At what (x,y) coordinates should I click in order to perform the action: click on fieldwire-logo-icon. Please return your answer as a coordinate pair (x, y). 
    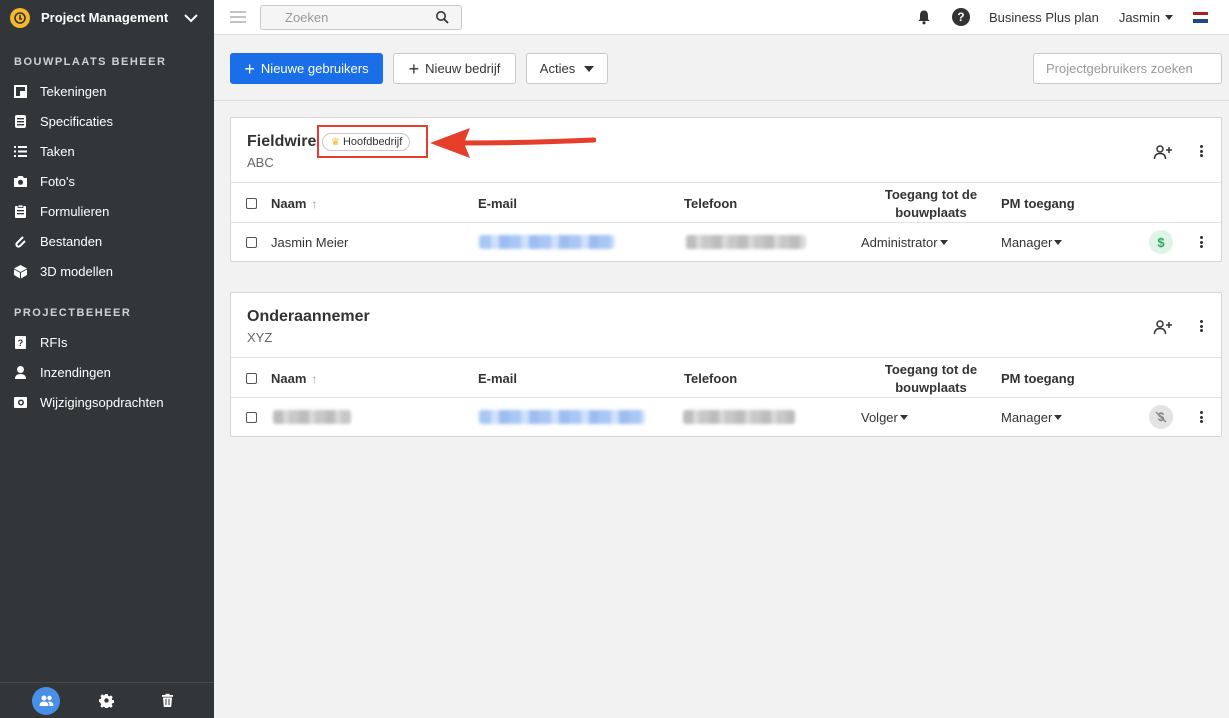
    Looking at the image, I should click on (20, 17).